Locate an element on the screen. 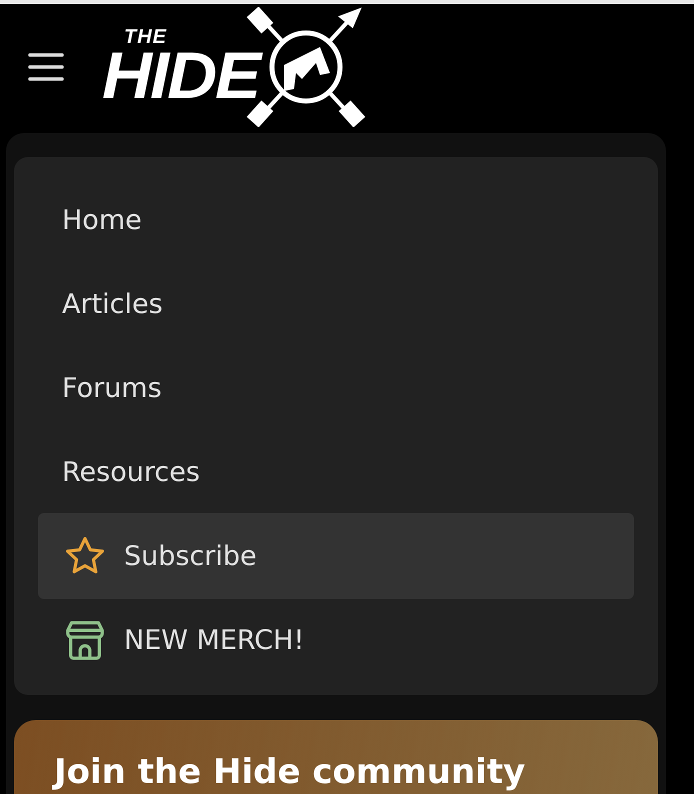  banner-title: Join the Hide community is located at coordinates (290, 772).